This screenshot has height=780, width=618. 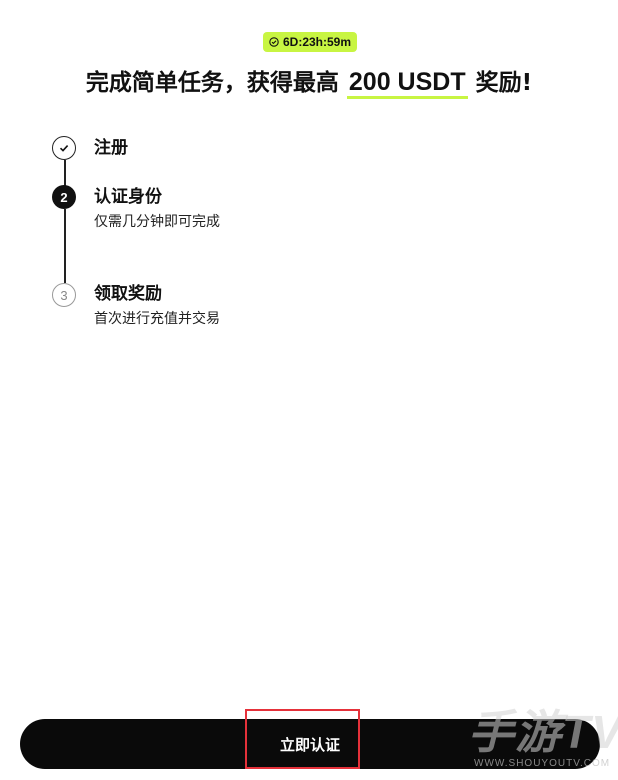 I want to click on step-desc-reward: 首次进行充值并交易, so click(x=157, y=319).